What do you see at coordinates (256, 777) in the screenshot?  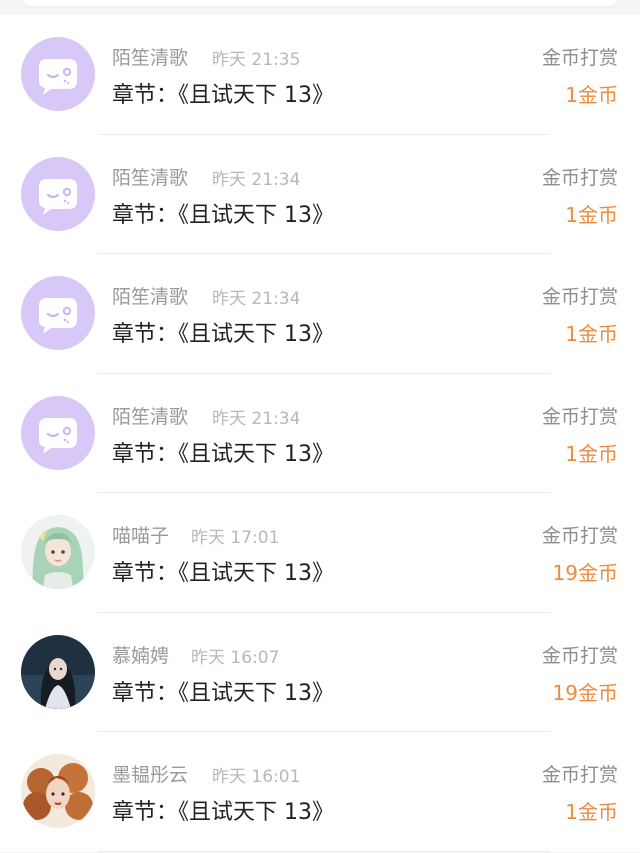 I see `tip-time: 昨天 16:01` at bounding box center [256, 777].